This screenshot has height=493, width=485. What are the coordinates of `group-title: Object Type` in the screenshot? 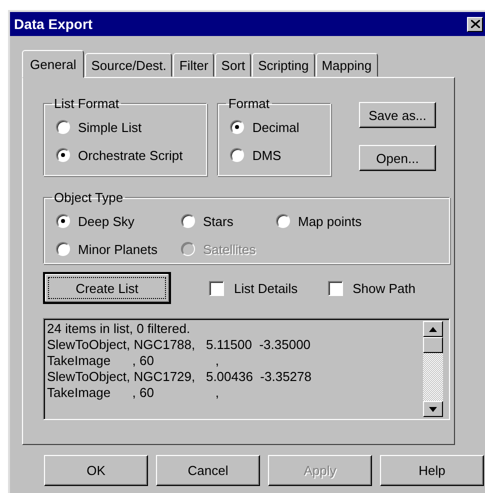 It's located at (88, 197).